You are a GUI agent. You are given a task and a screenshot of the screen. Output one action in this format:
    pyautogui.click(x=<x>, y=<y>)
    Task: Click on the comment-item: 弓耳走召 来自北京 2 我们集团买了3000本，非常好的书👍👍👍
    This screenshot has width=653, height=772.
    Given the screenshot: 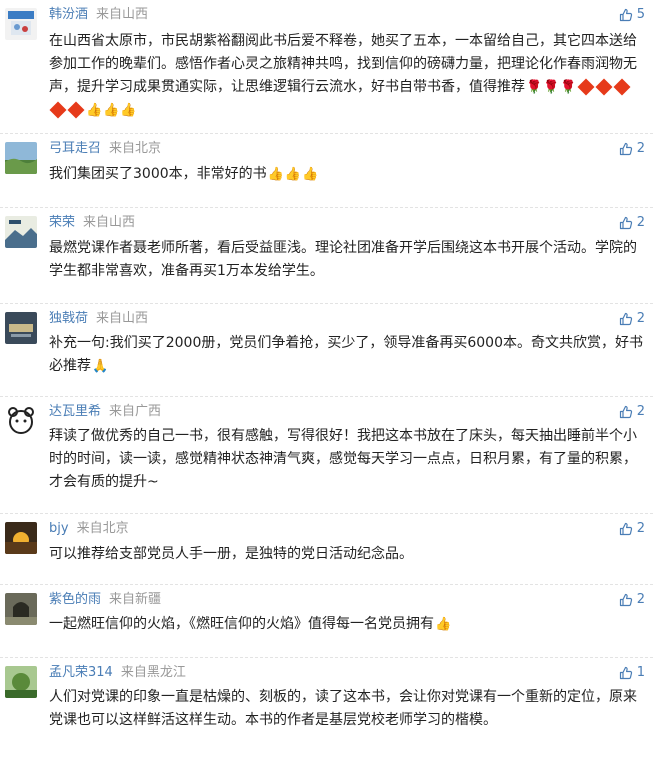 What is the action you would take?
    pyautogui.click(x=326, y=171)
    